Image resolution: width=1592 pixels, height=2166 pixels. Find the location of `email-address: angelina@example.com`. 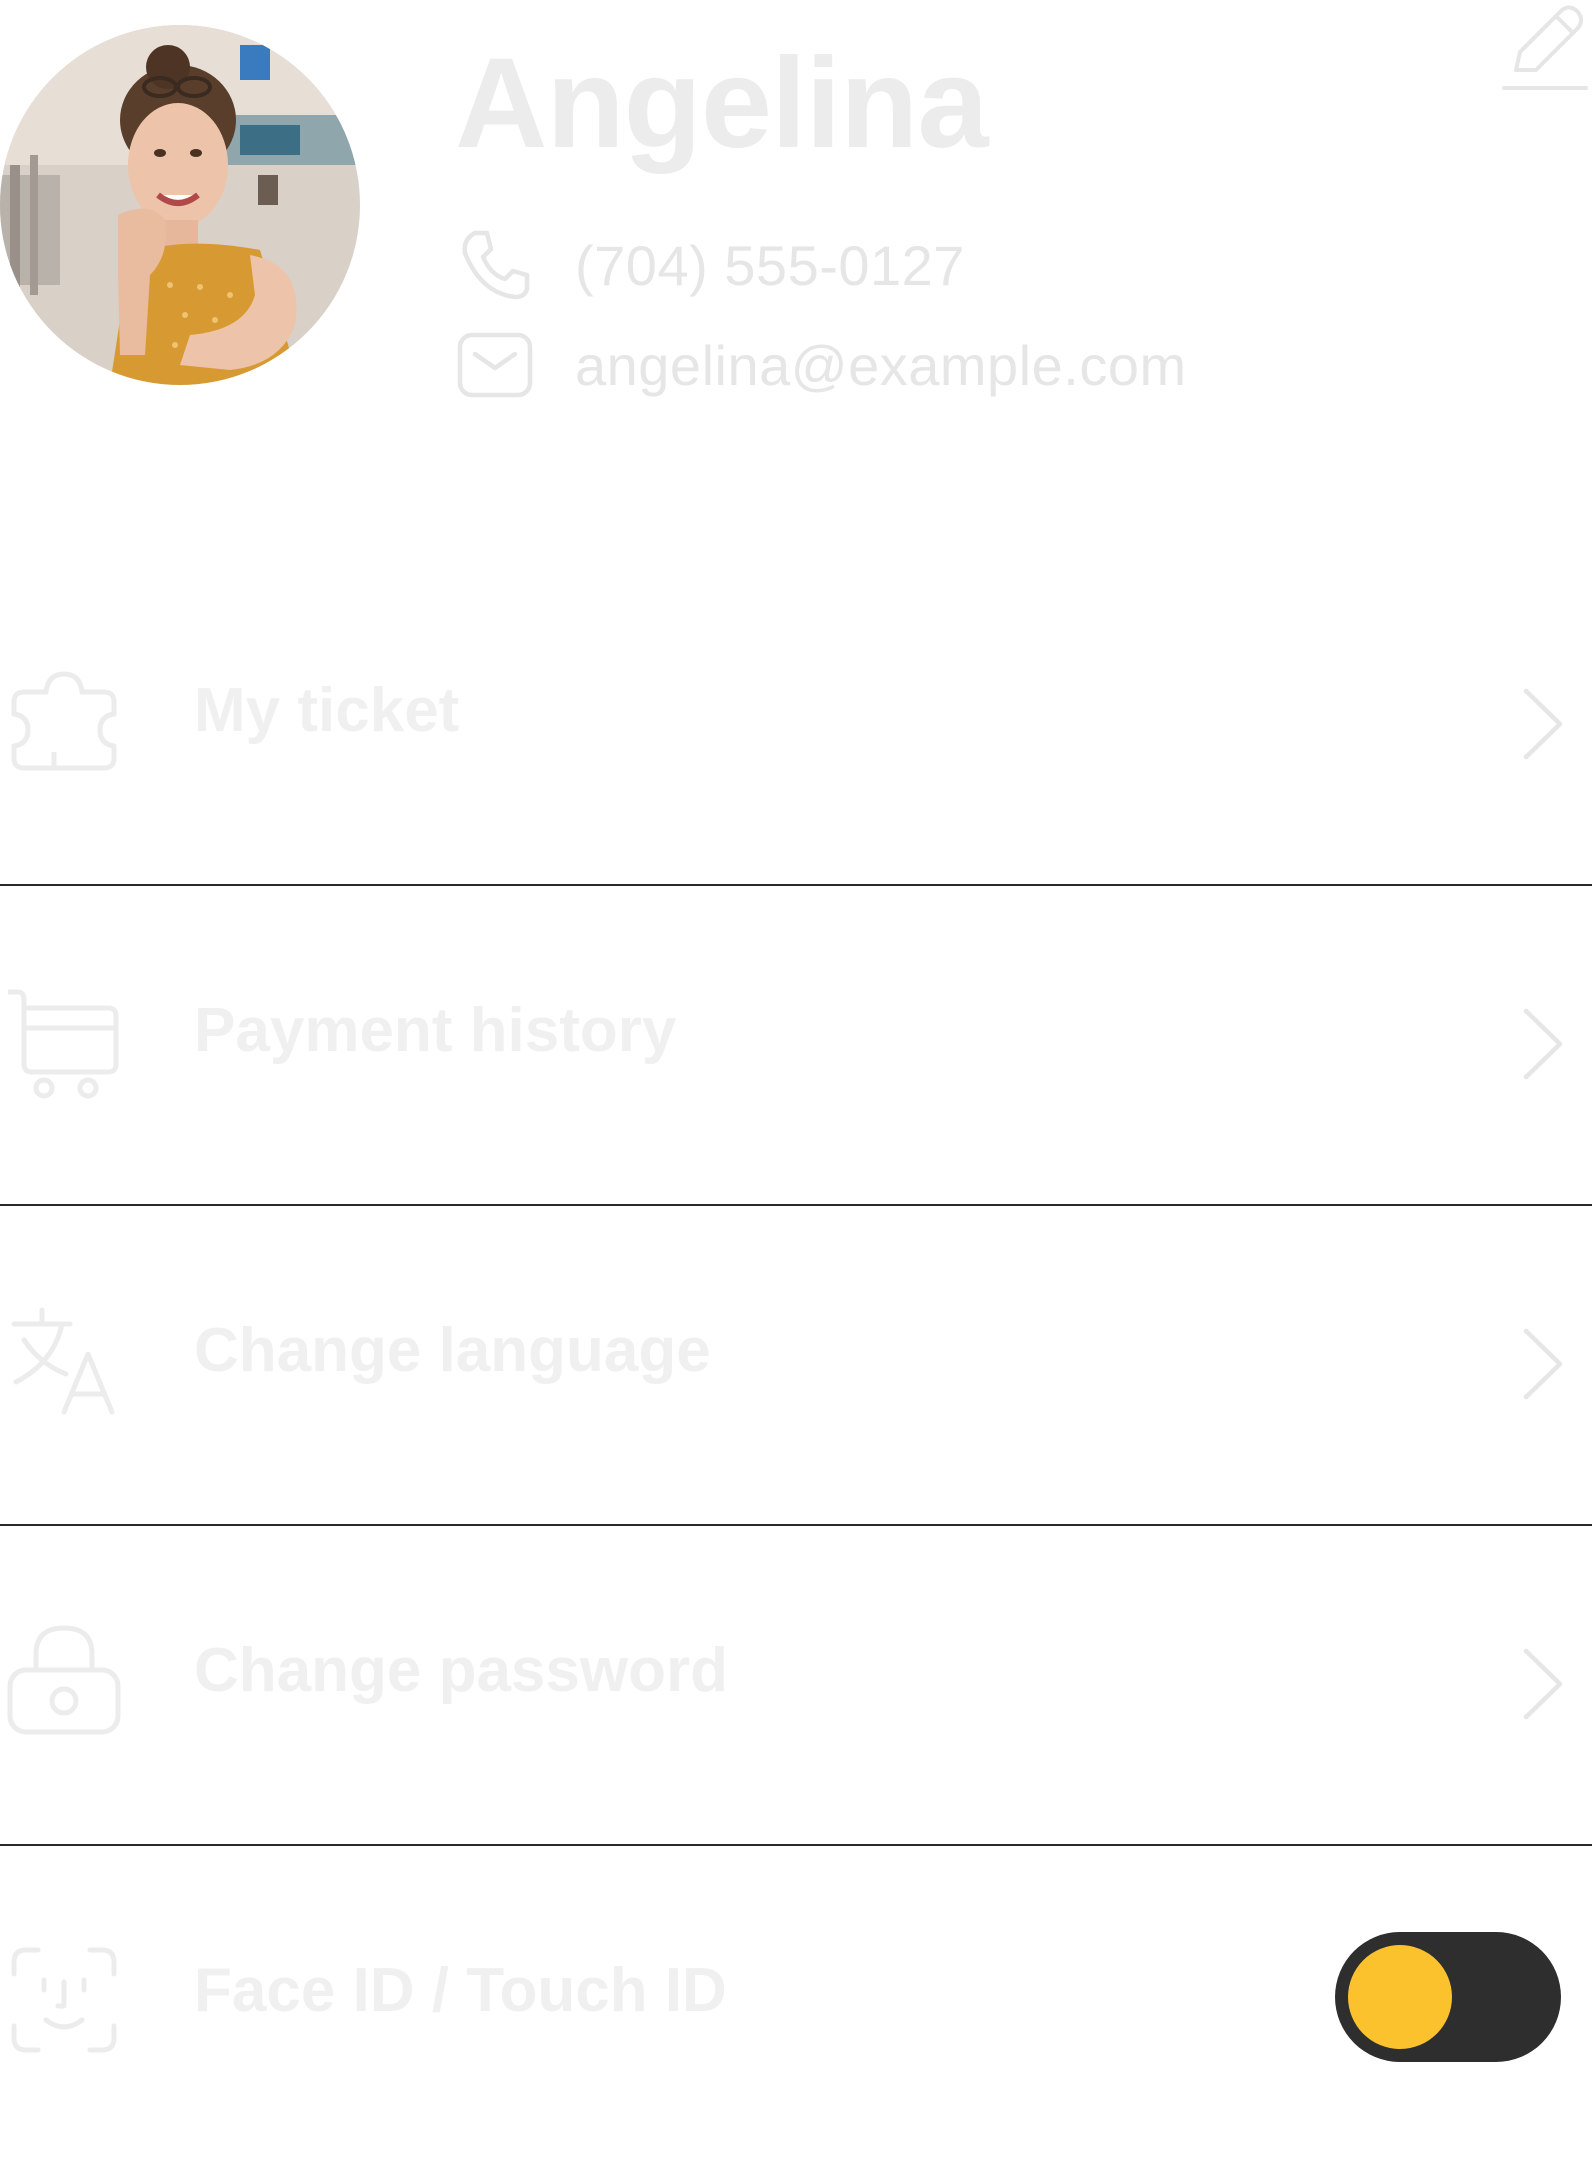

email-address: angelina@example.com is located at coordinates (881, 365).